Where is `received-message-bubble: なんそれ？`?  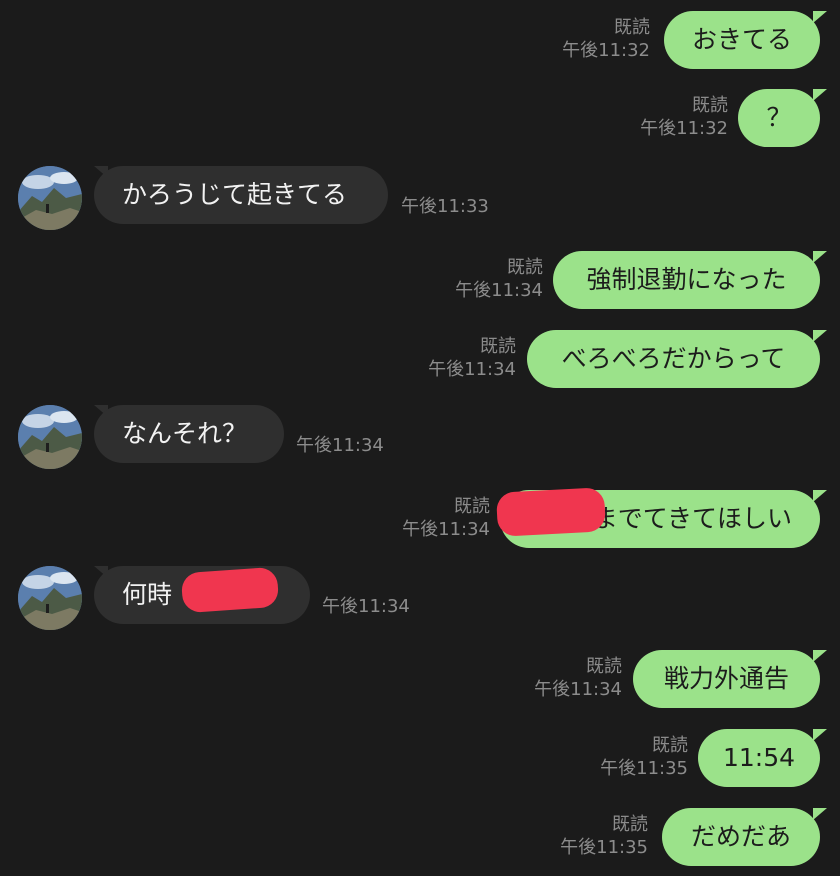 received-message-bubble: なんそれ？ is located at coordinates (189, 434).